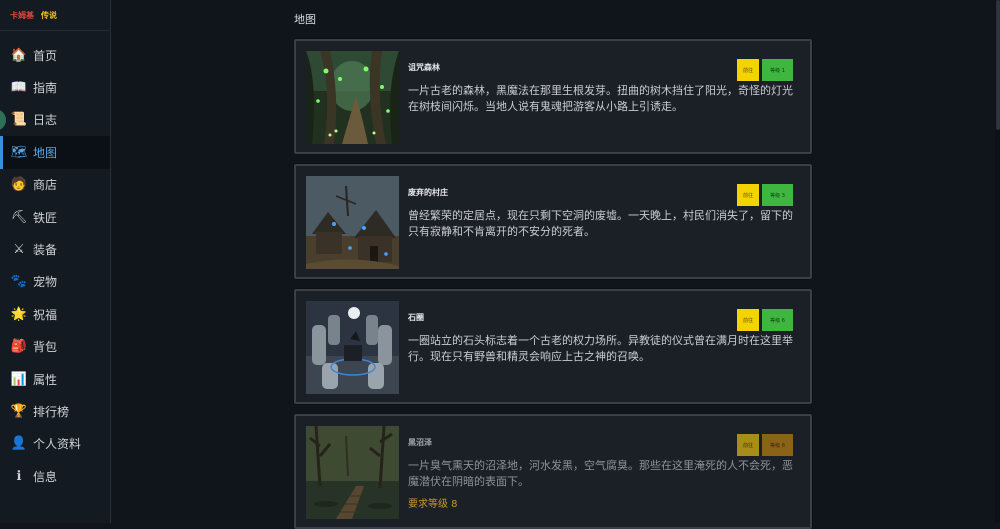 Image resolution: width=1000 pixels, height=529 pixels. Describe the element at coordinates (45, 282) in the screenshot. I see `sidebar-item-label: 宠物` at that location.